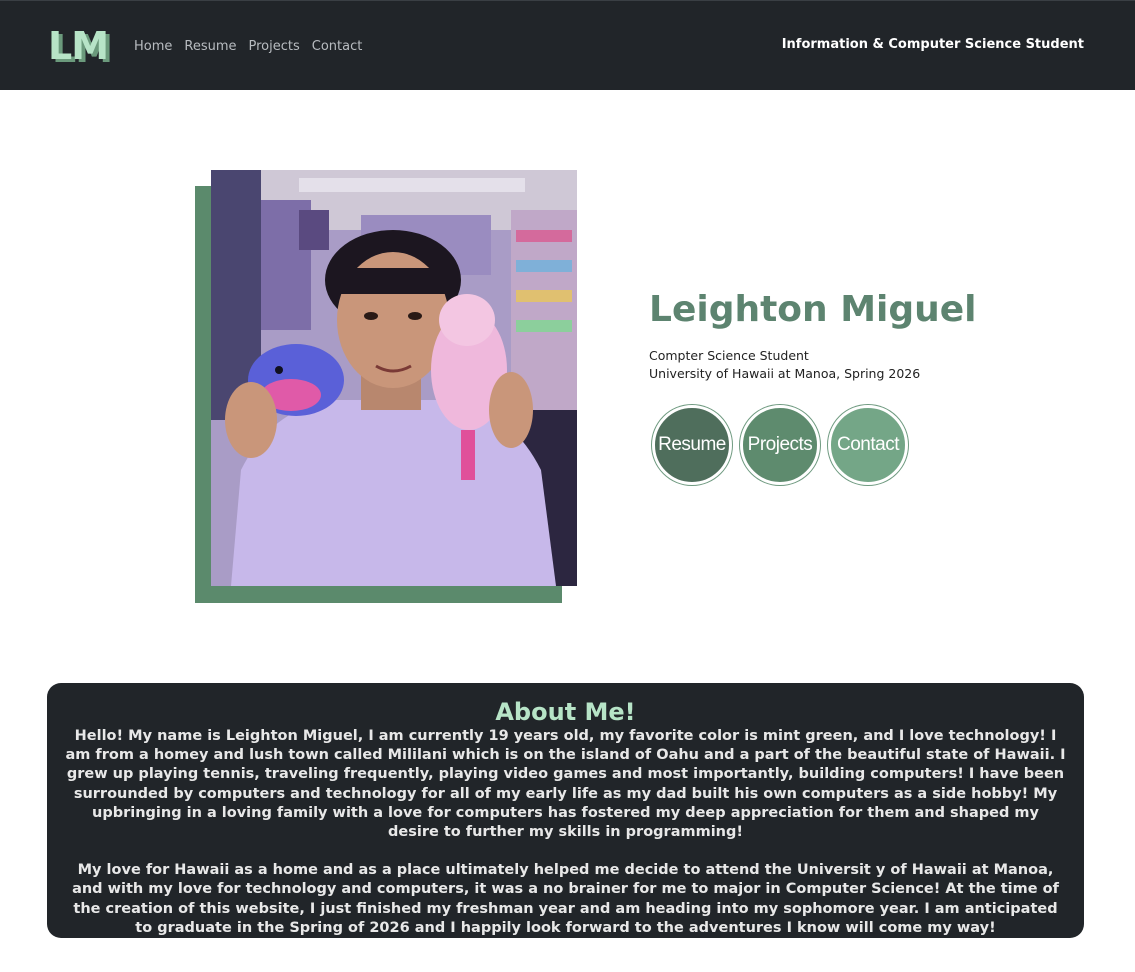 The height and width of the screenshot is (972, 1135). What do you see at coordinates (210, 47) in the screenshot?
I see `nav-link-resume: Resume` at bounding box center [210, 47].